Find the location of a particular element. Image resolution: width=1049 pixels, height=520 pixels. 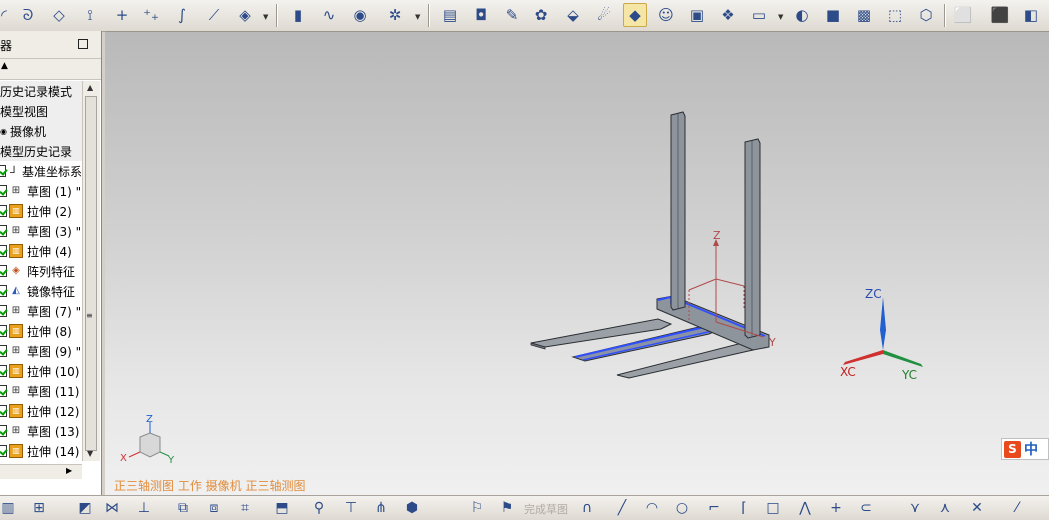

profile-icon: ∩ is located at coordinates (587, 508).